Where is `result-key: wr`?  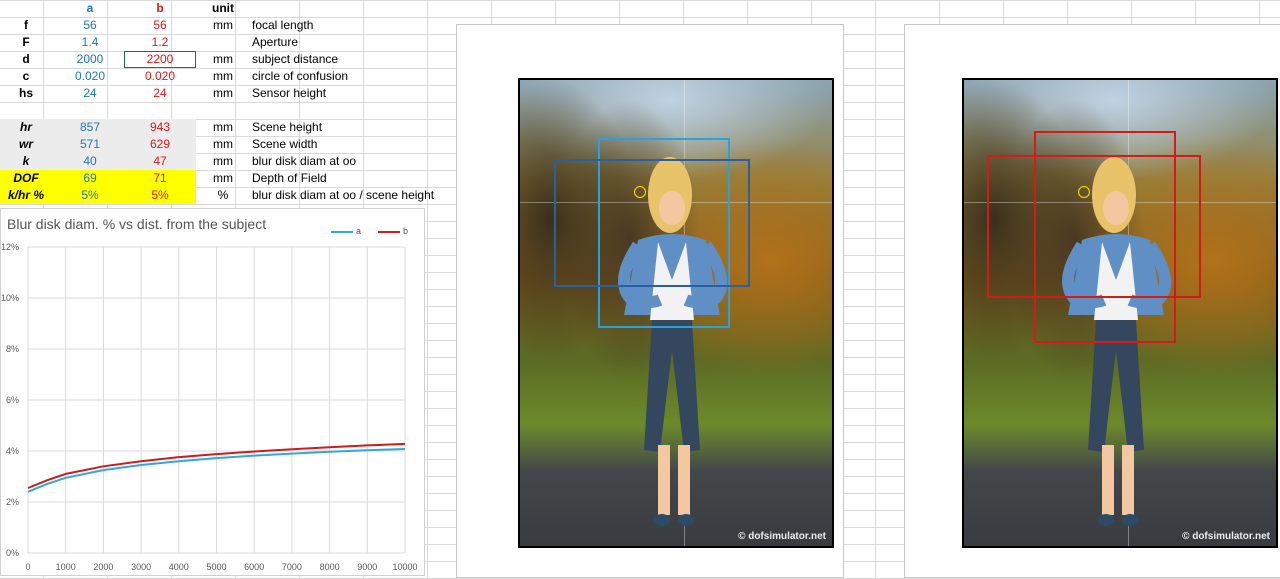 result-key: wr is located at coordinates (25, 144).